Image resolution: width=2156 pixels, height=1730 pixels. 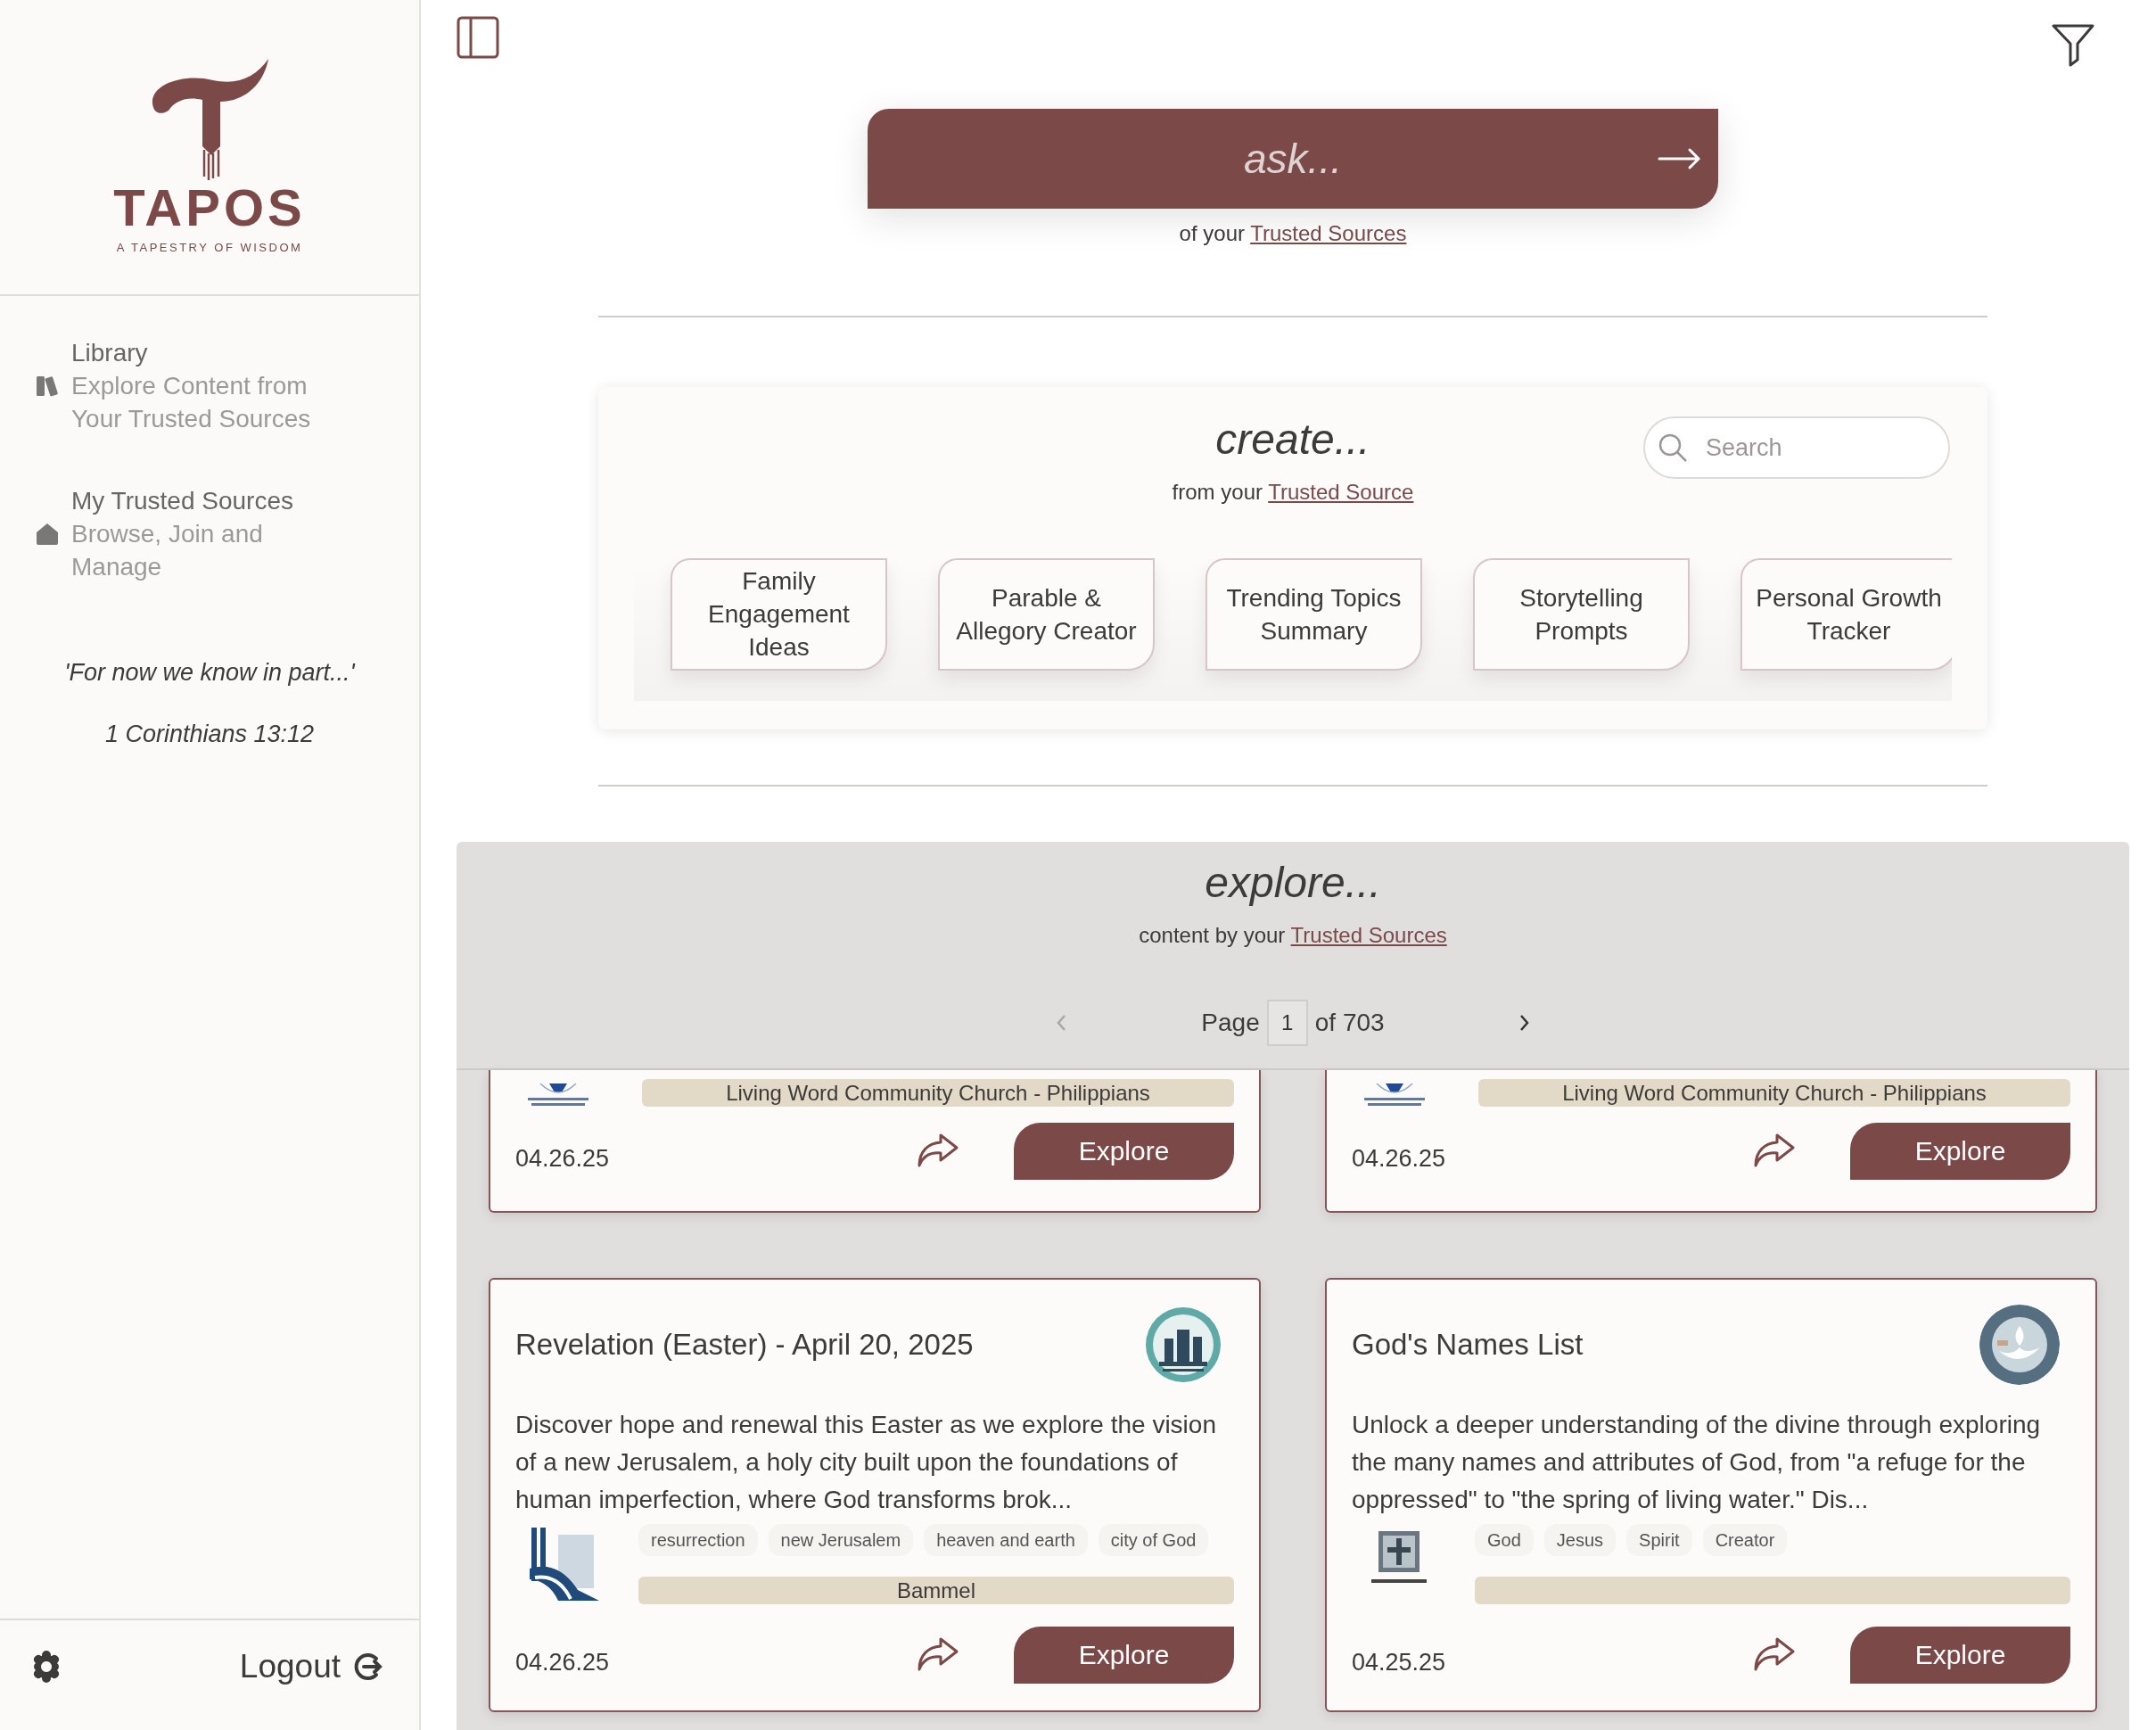 What do you see at coordinates (1314, 614) in the screenshot?
I see `template-button: Trending Topics Summary` at bounding box center [1314, 614].